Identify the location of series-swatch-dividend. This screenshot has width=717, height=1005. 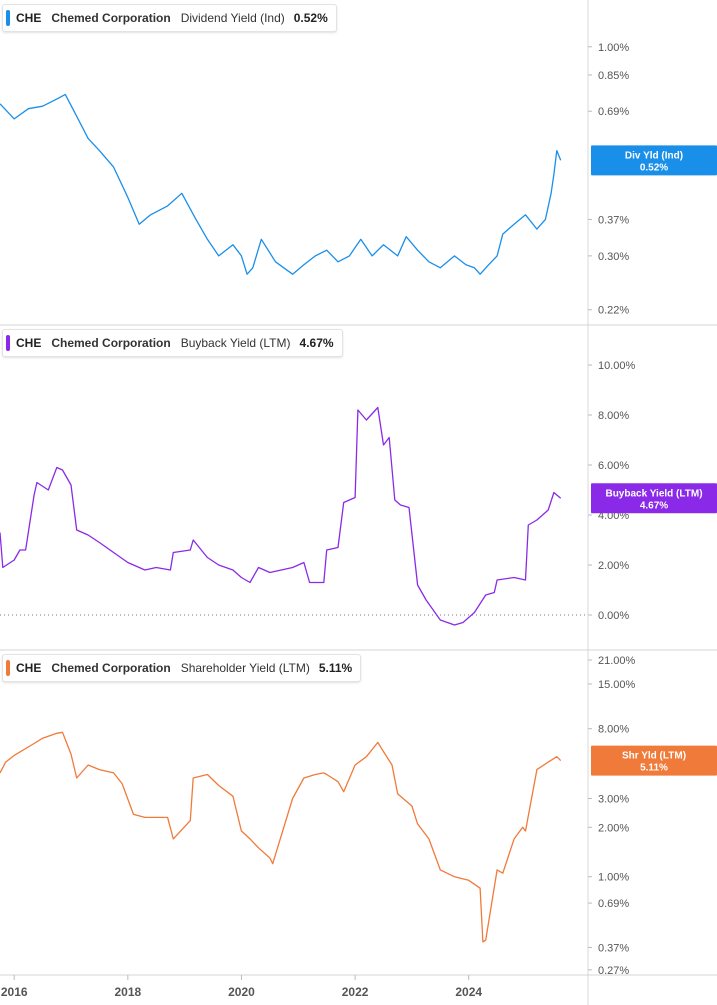
(8, 18).